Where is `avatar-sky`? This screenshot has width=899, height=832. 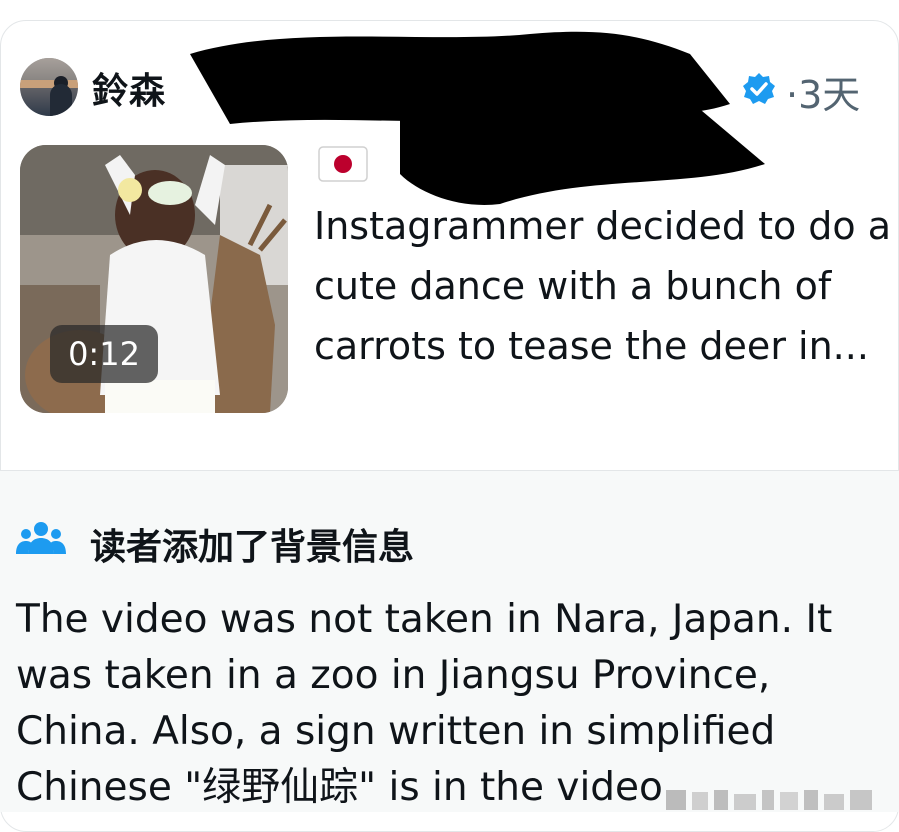 avatar-sky is located at coordinates (49, 69).